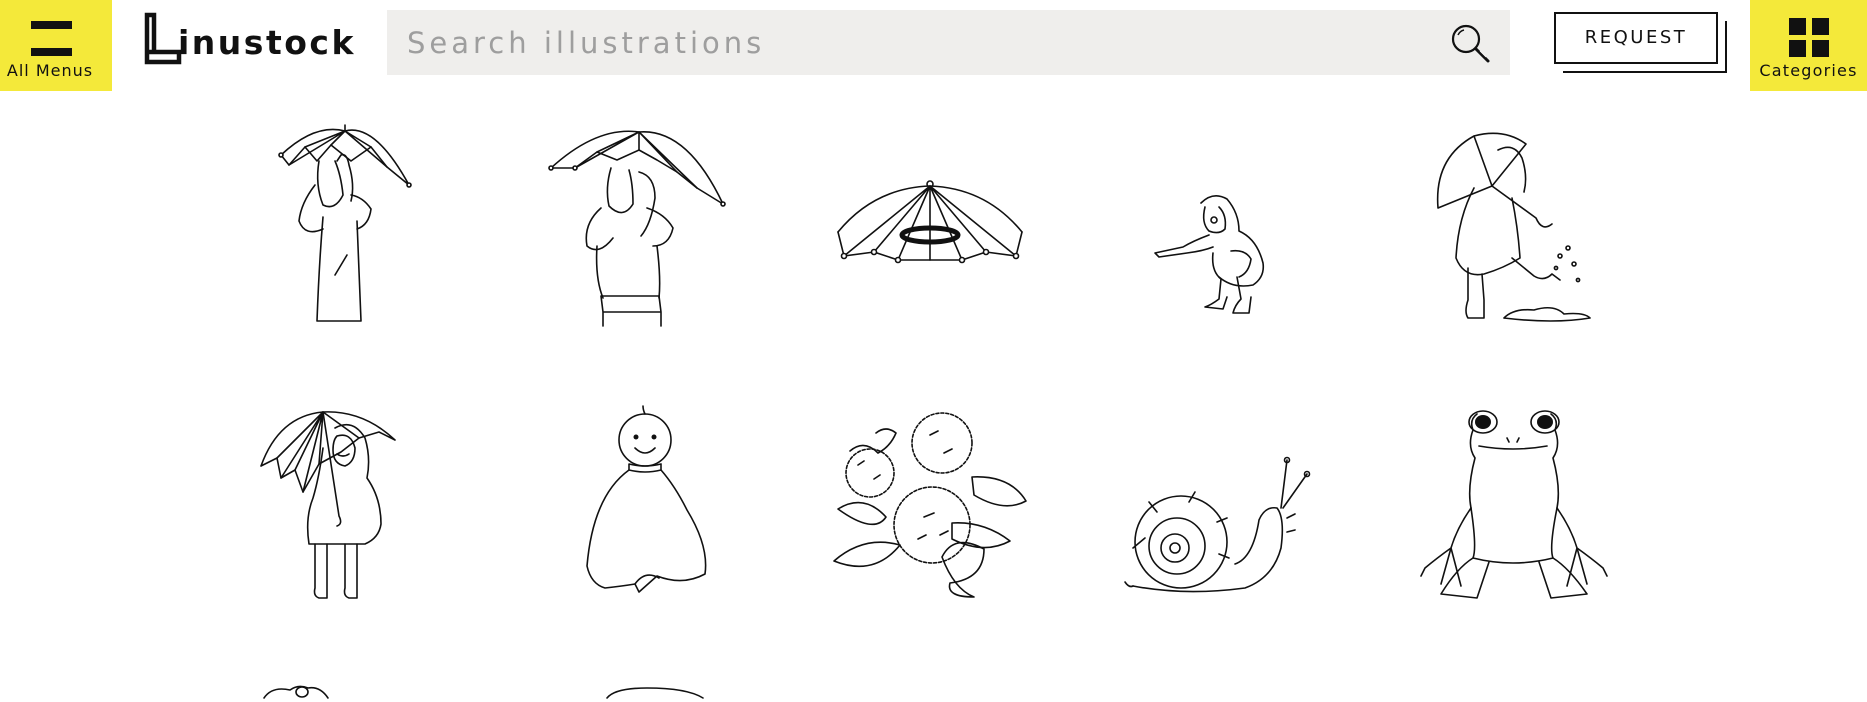  I want to click on illustration-hydrangea, so click(930, 505).